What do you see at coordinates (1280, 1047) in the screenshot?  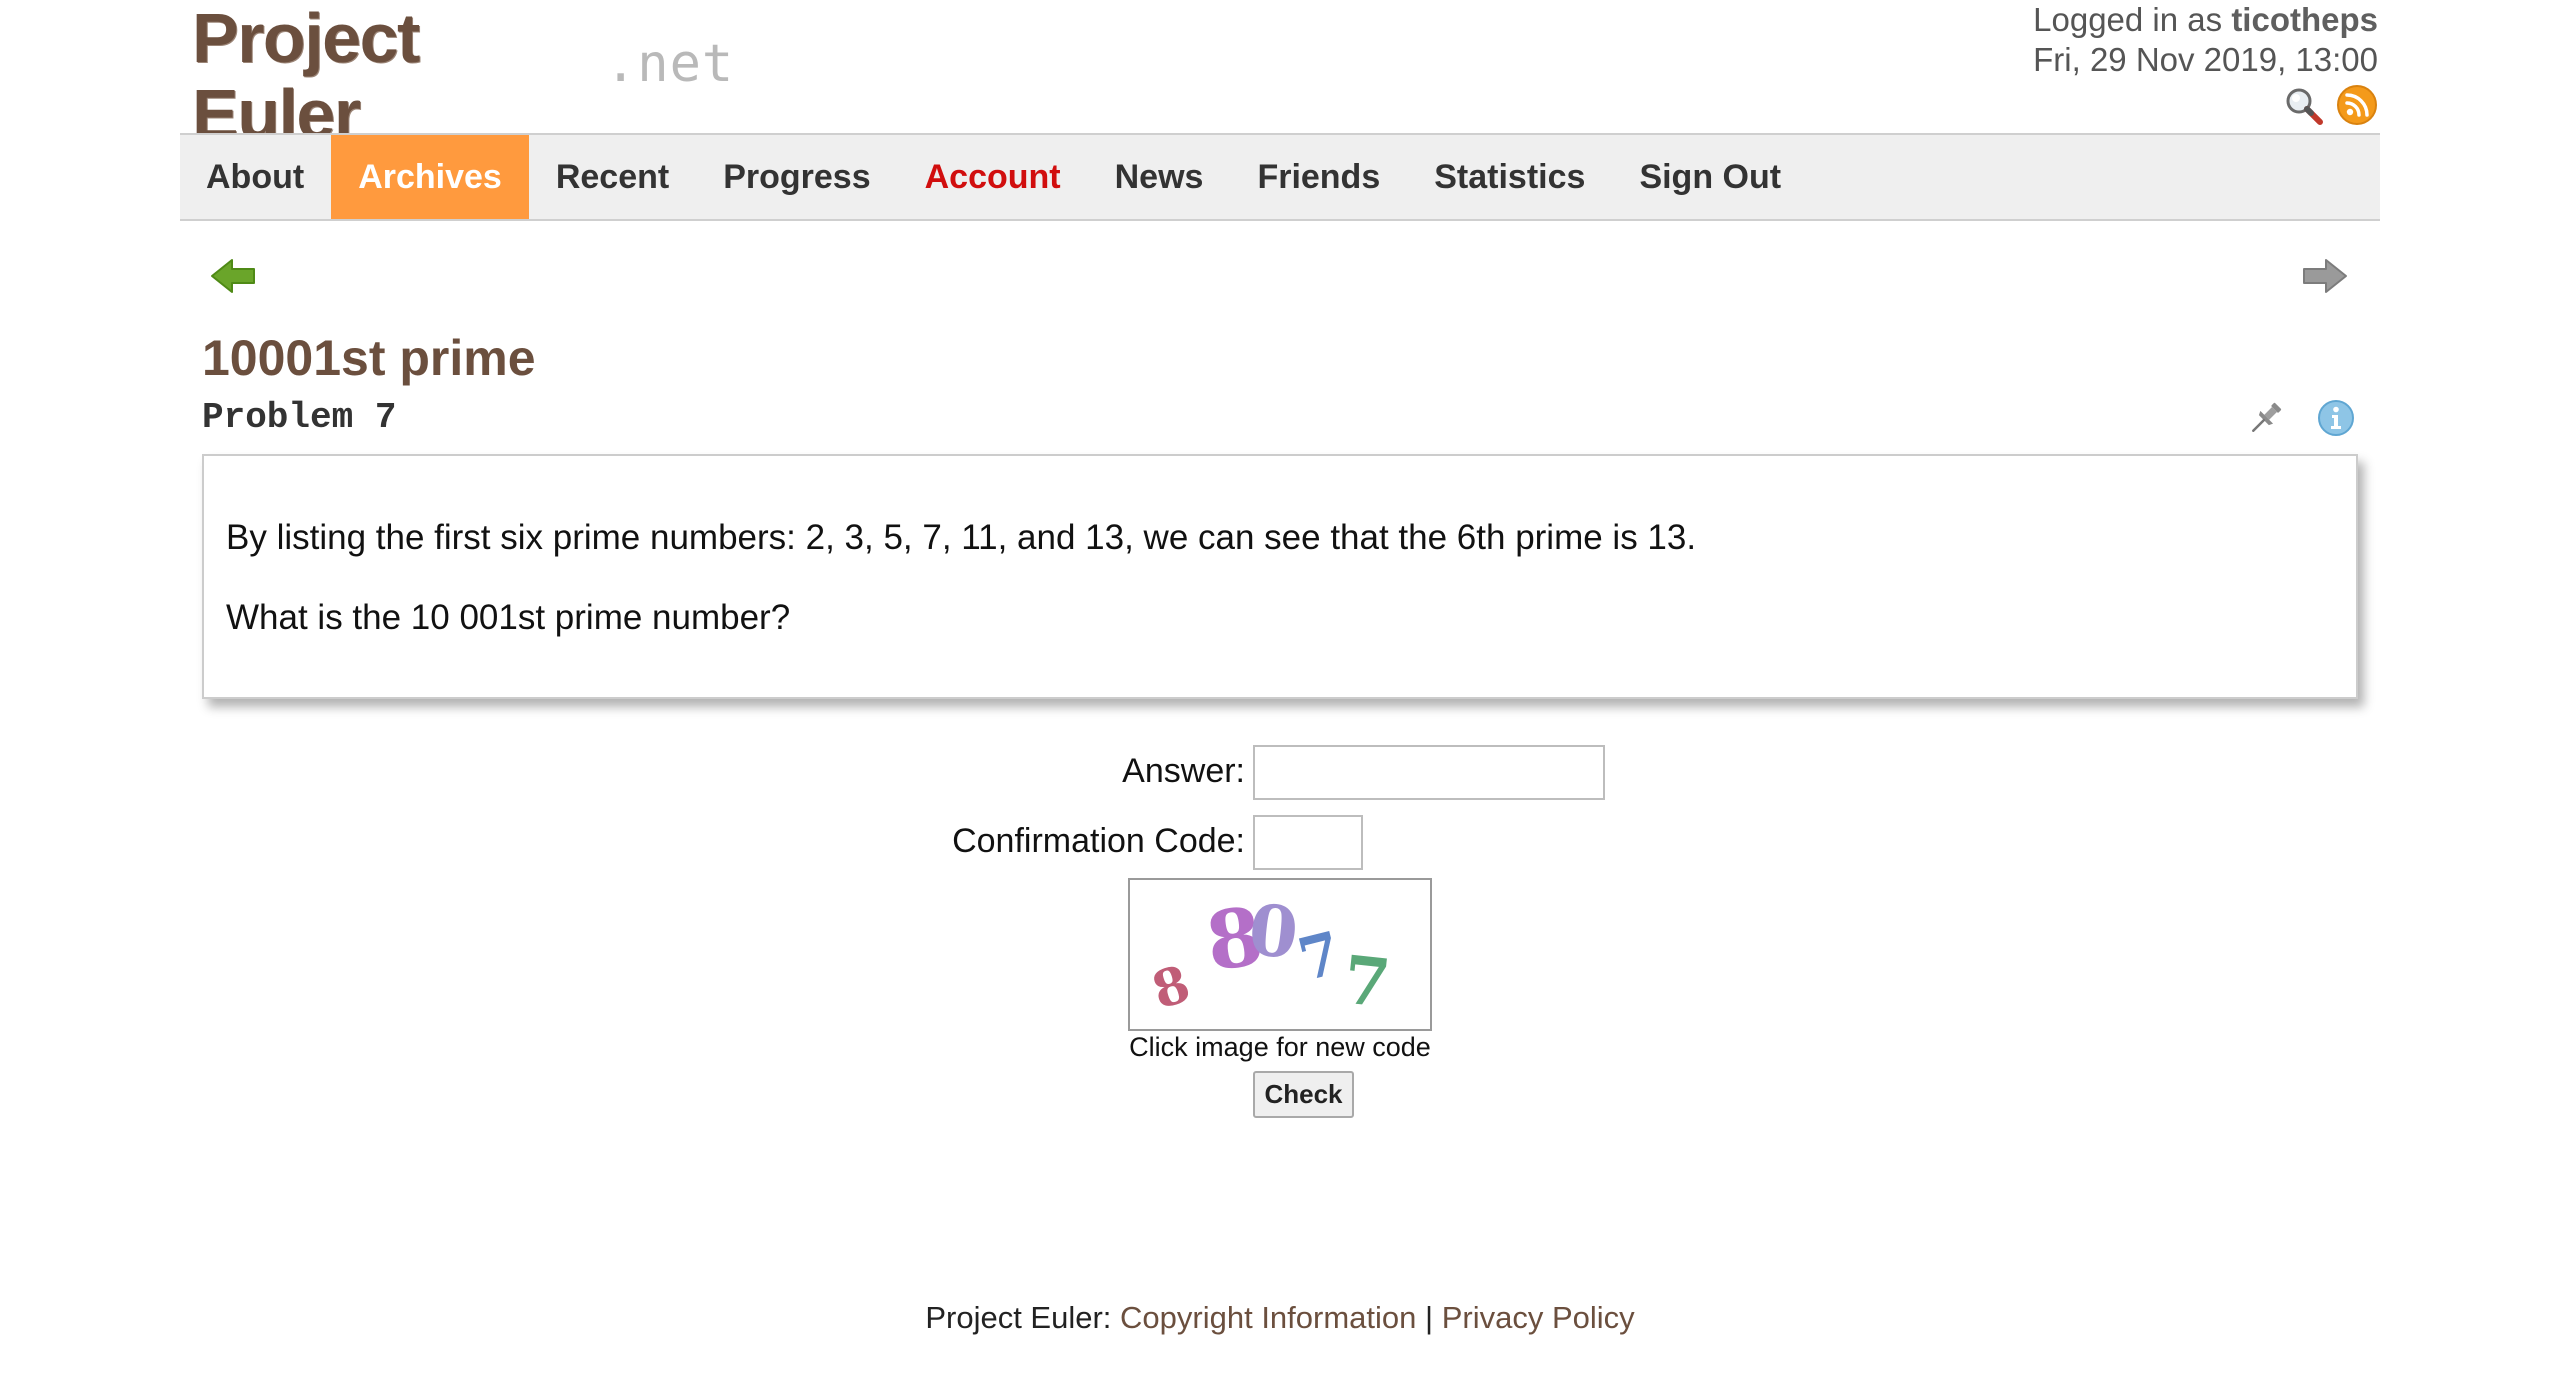 I see `captcha-caption: Click image for new code` at bounding box center [1280, 1047].